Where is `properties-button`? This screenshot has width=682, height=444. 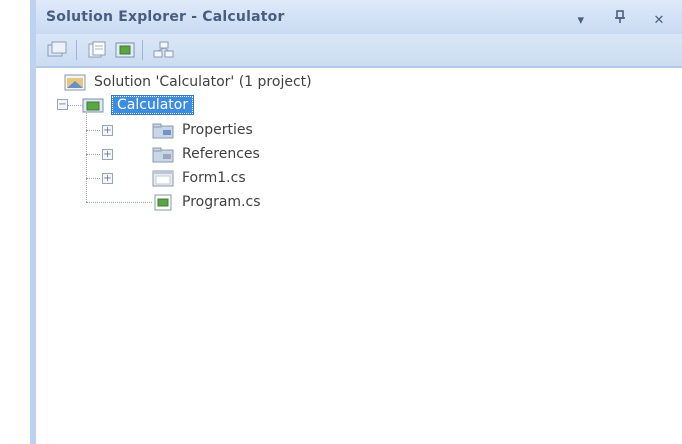
properties-button is located at coordinates (57, 50).